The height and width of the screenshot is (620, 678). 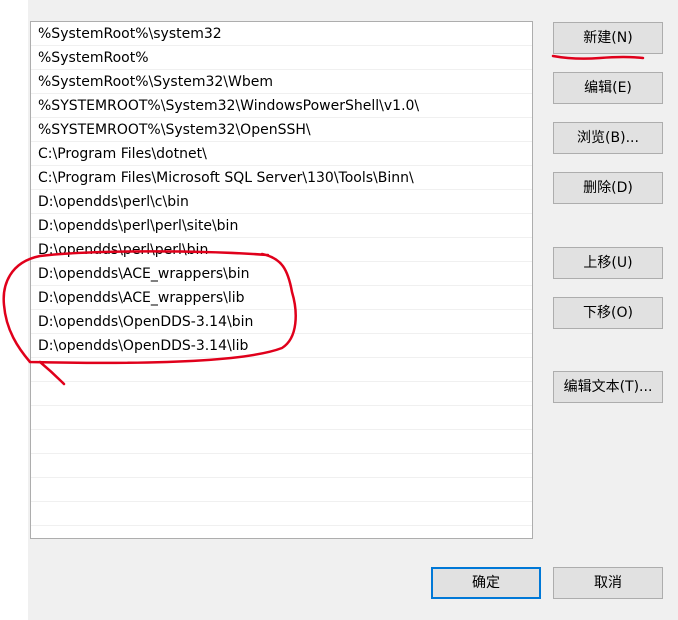 What do you see at coordinates (608, 188) in the screenshot?
I see `delete-button: 删除(D)` at bounding box center [608, 188].